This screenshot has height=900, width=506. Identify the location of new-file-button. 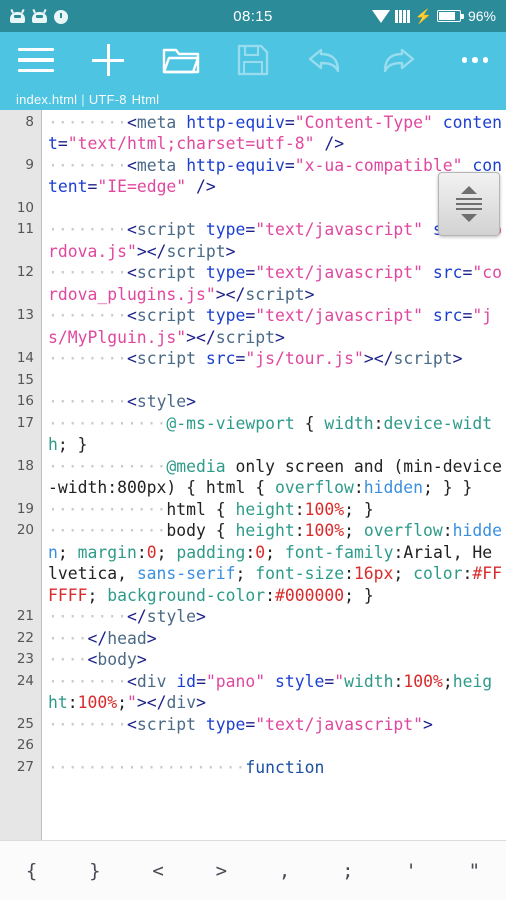
(108, 60).